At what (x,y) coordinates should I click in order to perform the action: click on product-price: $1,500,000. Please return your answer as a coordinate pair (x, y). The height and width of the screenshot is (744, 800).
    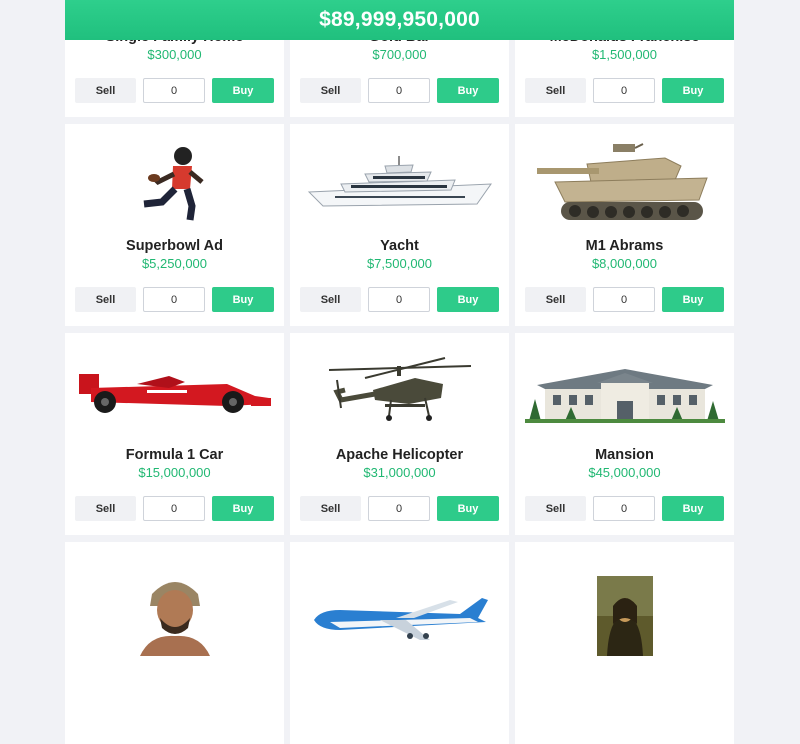
    Looking at the image, I should click on (624, 54).